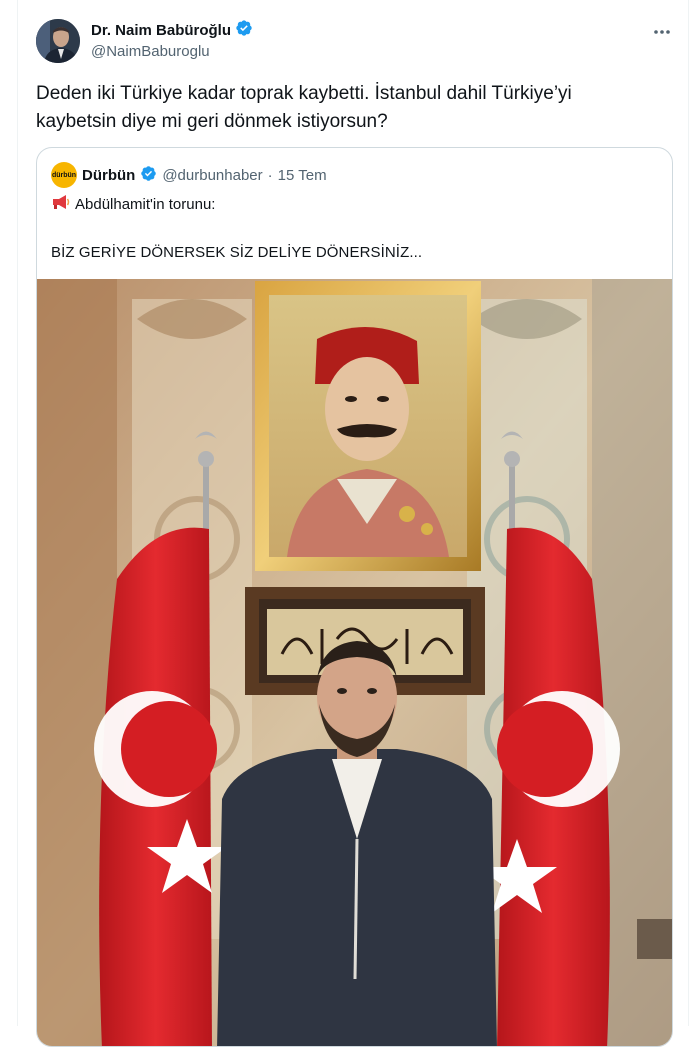  Describe the element at coordinates (145, 204) in the screenshot. I see `quoted-text-intro: Abdülhamit'in torunu:` at that location.